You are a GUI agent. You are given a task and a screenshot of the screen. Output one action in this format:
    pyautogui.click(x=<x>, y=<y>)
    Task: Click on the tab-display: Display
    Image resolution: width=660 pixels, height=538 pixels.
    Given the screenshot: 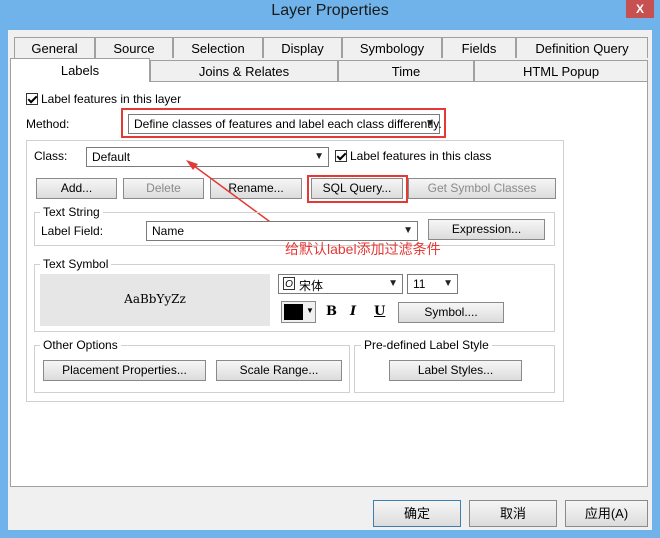 What is the action you would take?
    pyautogui.click(x=302, y=47)
    